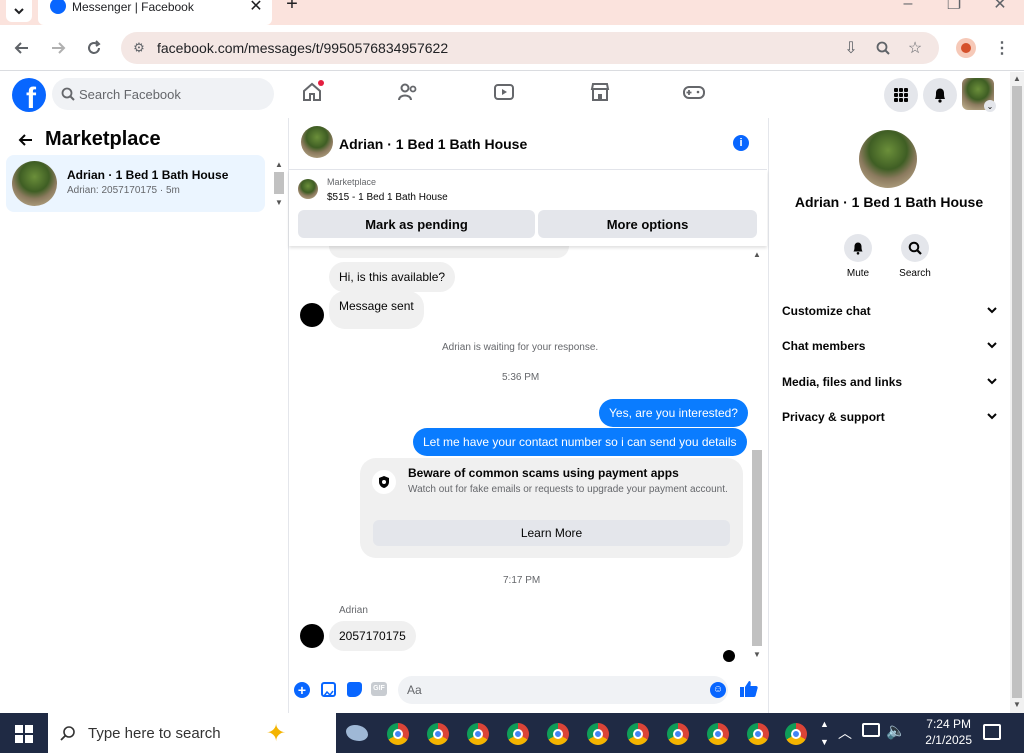  Describe the element at coordinates (551, 533) in the screenshot. I see `learn-more-button: Learn More` at that location.